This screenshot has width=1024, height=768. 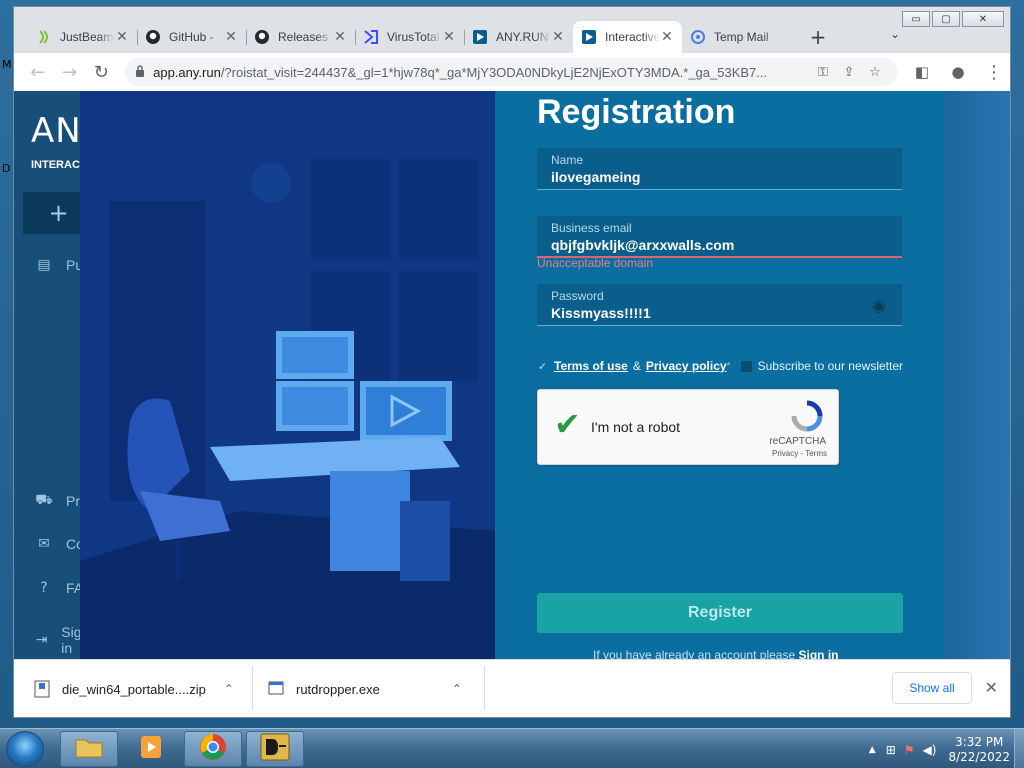 What do you see at coordinates (101, 72) in the screenshot?
I see `reload-button: ↻` at bounding box center [101, 72].